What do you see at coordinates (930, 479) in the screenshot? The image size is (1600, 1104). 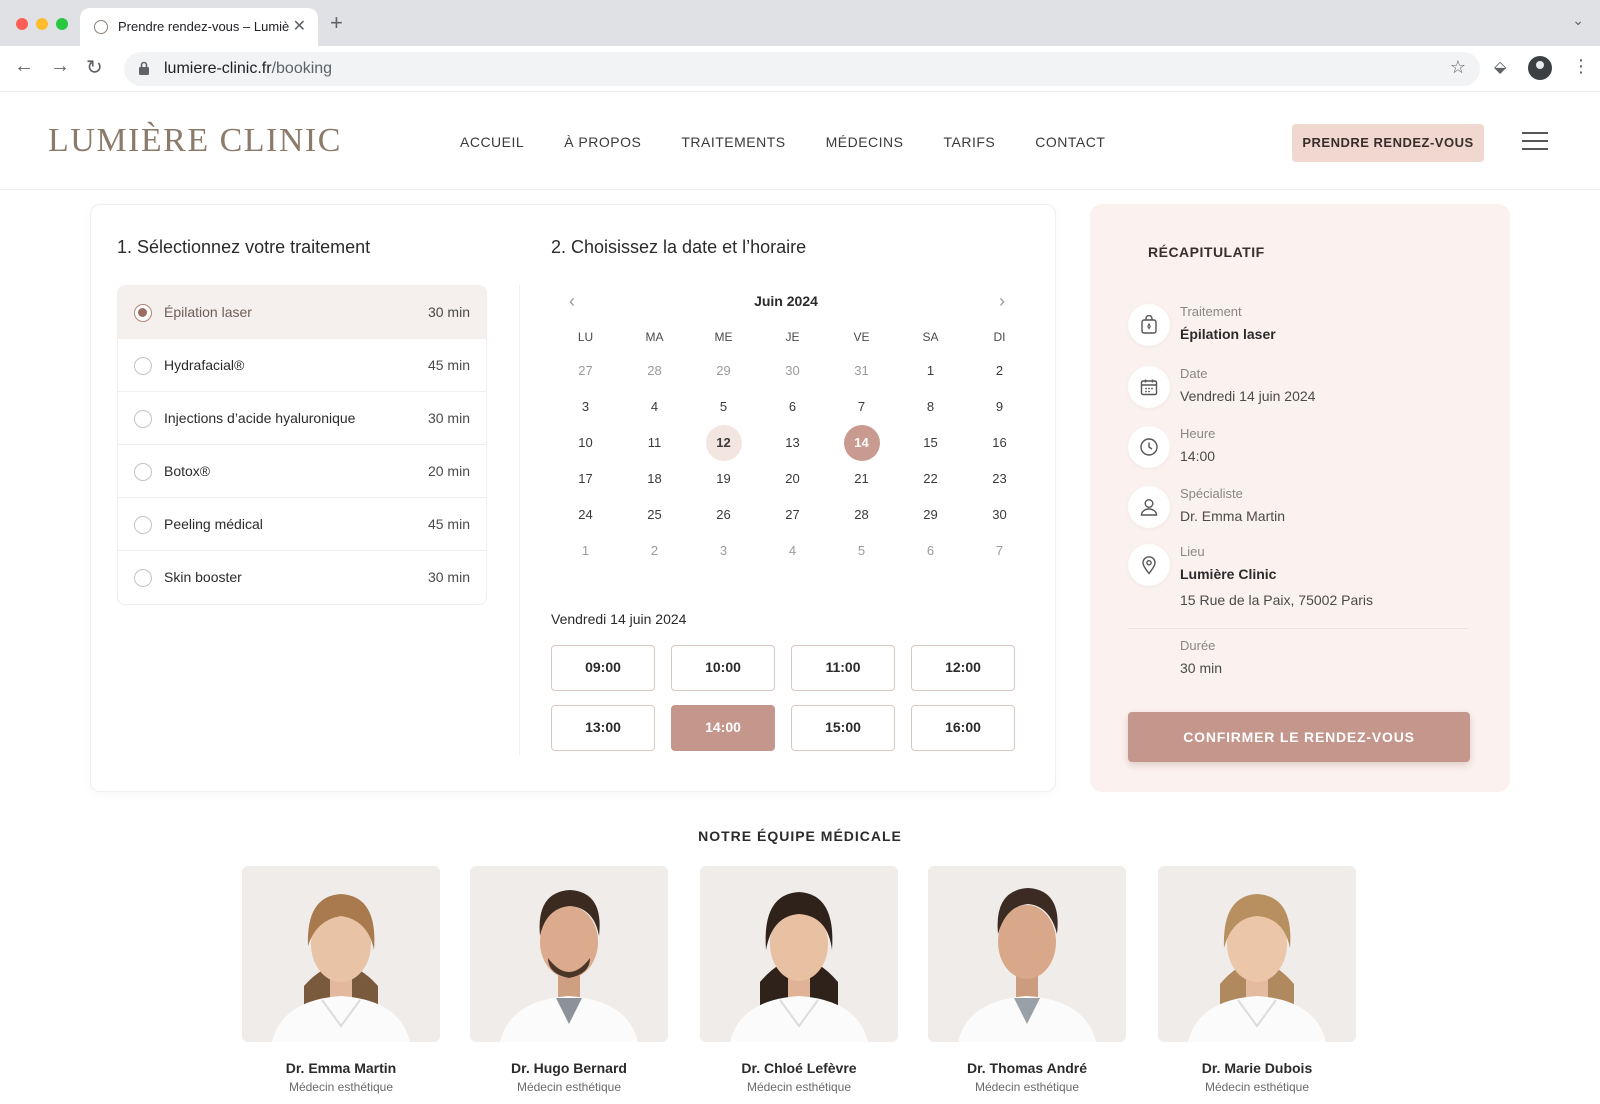 I see `calendar-day: 22` at bounding box center [930, 479].